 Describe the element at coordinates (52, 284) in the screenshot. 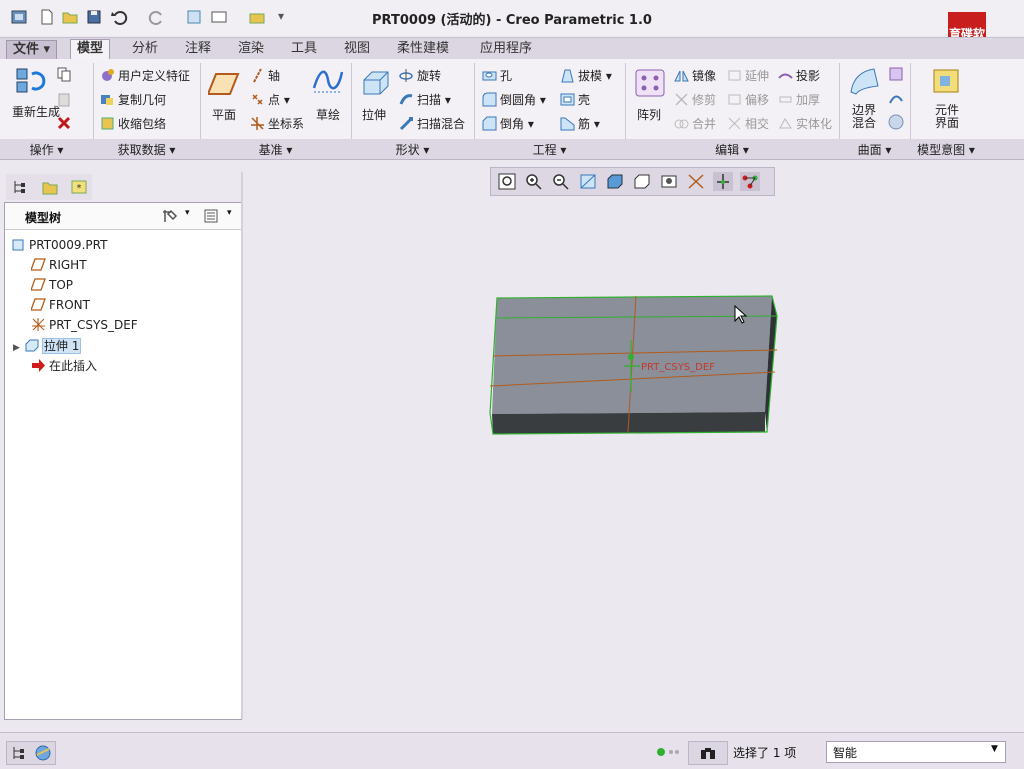

I see `tree-item-top: TOP` at that location.